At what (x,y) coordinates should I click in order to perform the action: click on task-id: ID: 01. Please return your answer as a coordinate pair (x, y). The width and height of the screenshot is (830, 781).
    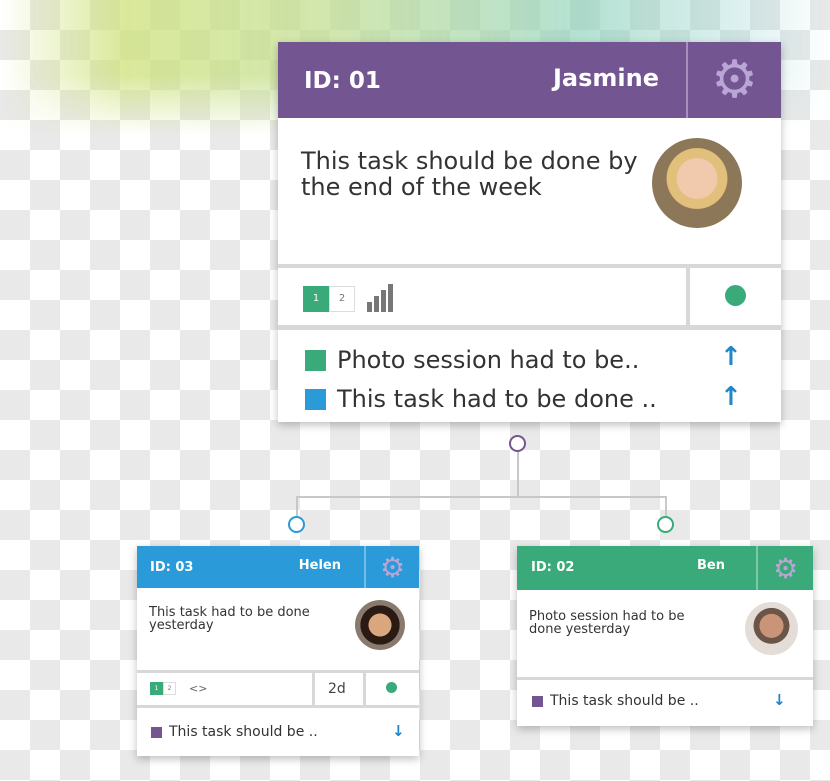
    Looking at the image, I should click on (342, 81).